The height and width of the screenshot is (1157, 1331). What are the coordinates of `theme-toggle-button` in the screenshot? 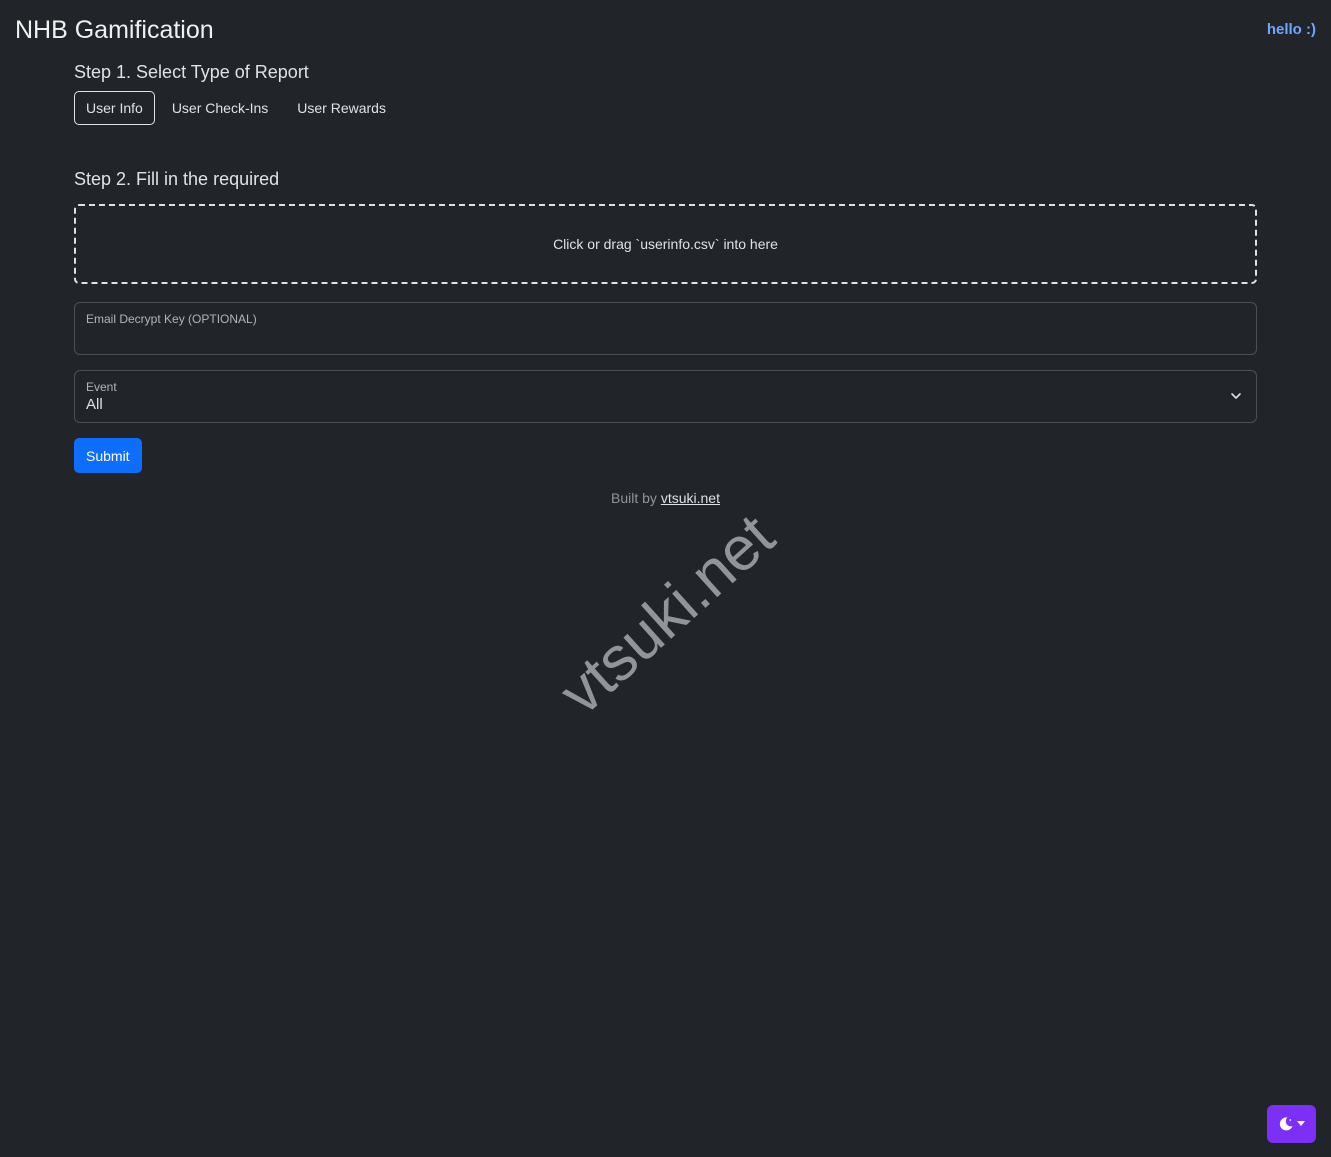 It's located at (1291, 1124).